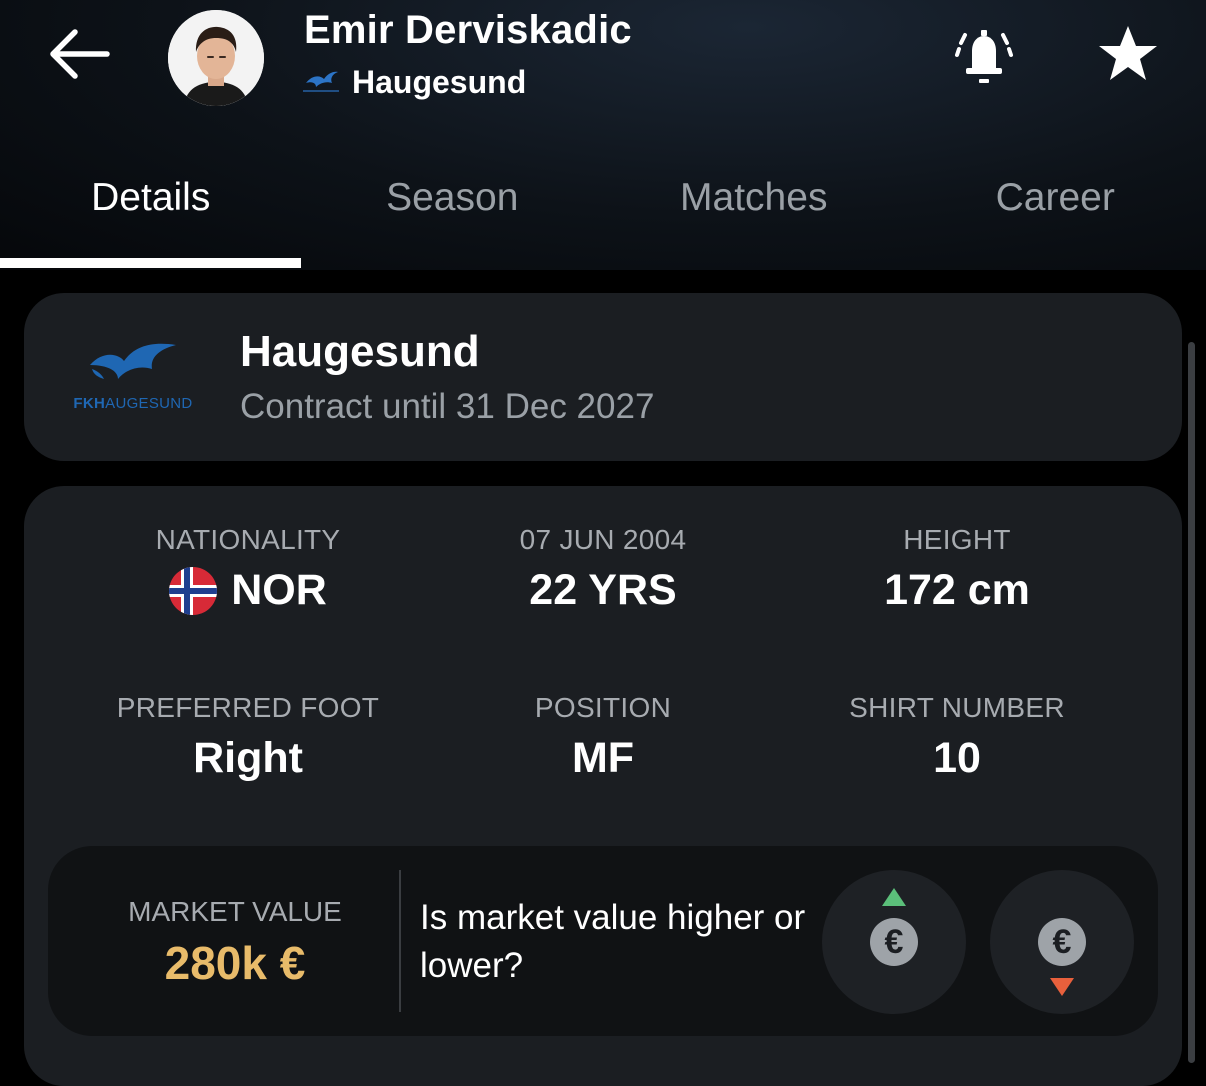 Image resolution: width=1206 pixels, height=1086 pixels. What do you see at coordinates (279, 590) in the screenshot?
I see `nationality-value: NOR` at bounding box center [279, 590].